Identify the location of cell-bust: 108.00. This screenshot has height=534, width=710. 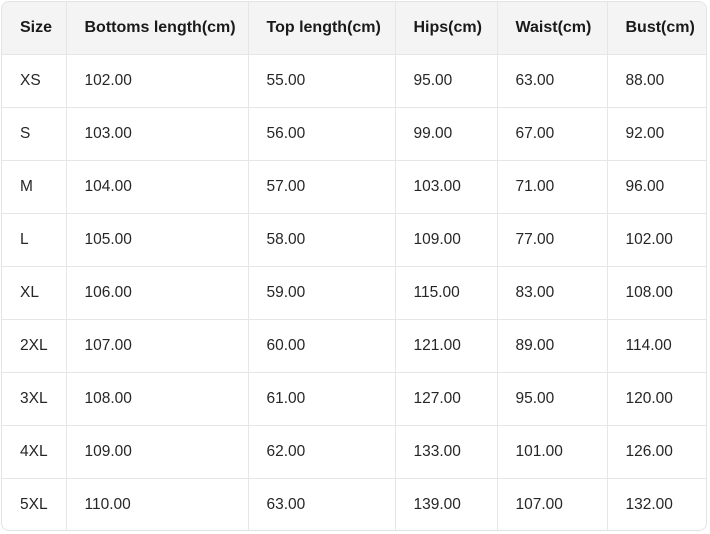
(656, 293).